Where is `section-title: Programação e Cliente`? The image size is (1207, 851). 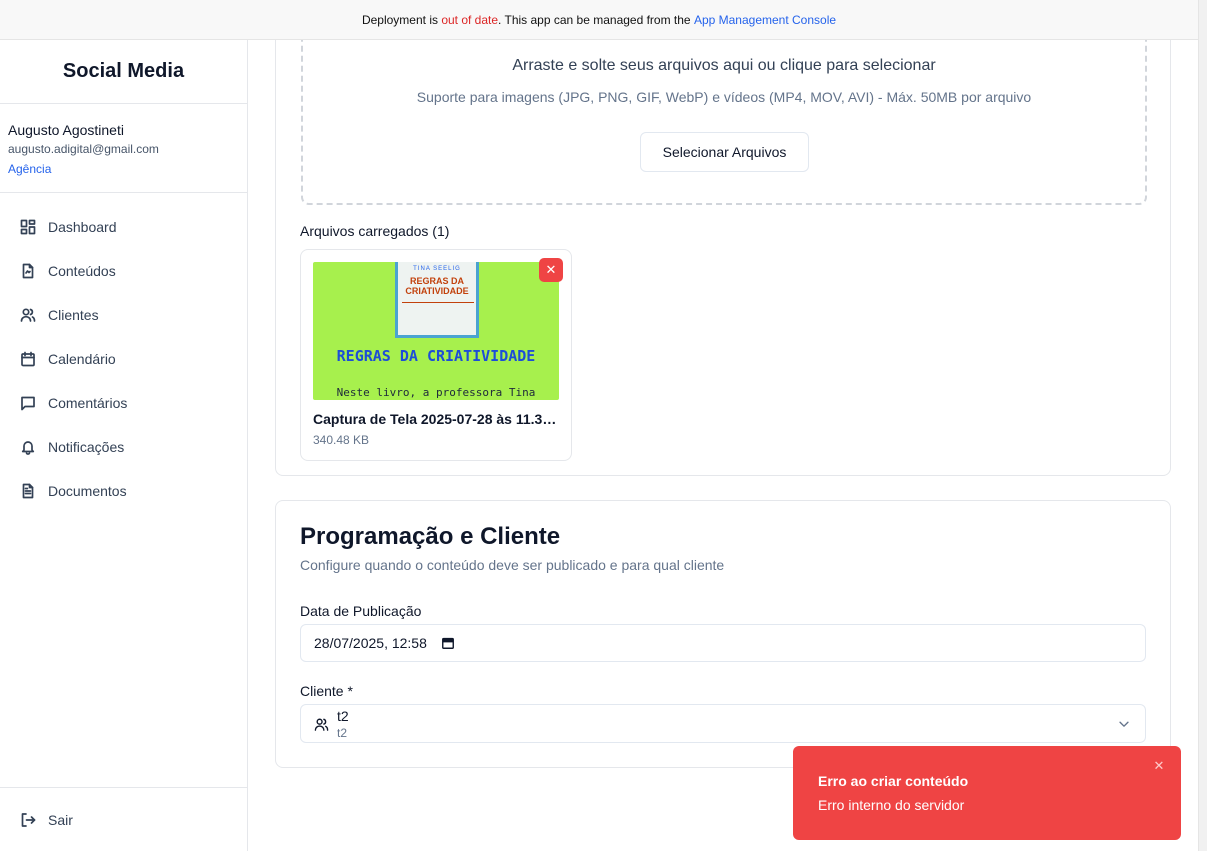
section-title: Programação e Cliente is located at coordinates (430, 536).